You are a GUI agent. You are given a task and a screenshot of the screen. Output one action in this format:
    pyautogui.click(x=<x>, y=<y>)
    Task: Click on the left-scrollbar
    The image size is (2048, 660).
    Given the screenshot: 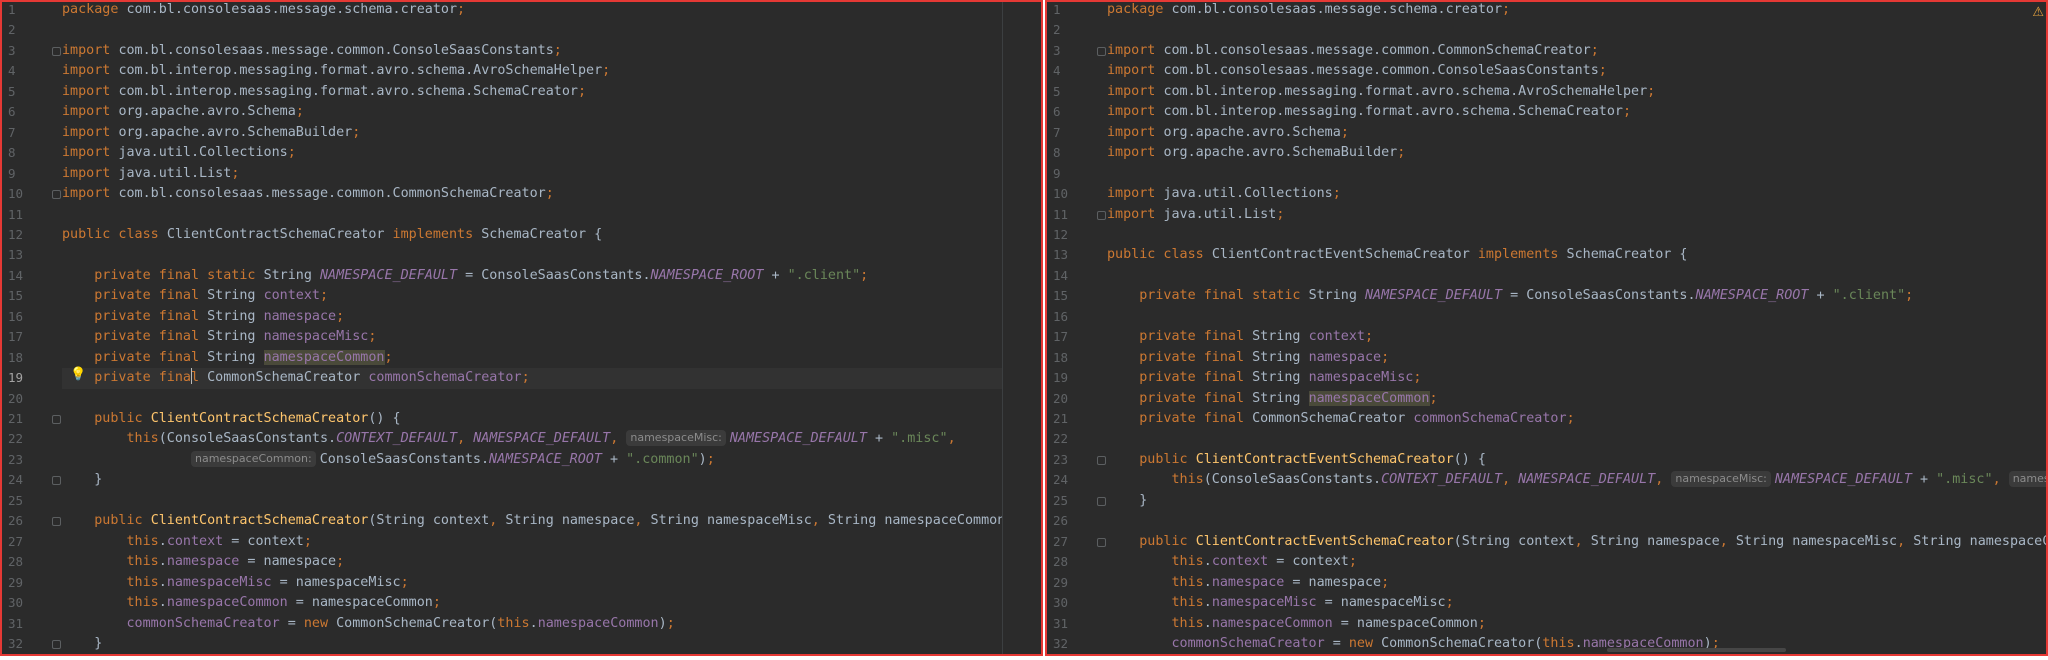 What is the action you would take?
    pyautogui.click(x=1021, y=328)
    